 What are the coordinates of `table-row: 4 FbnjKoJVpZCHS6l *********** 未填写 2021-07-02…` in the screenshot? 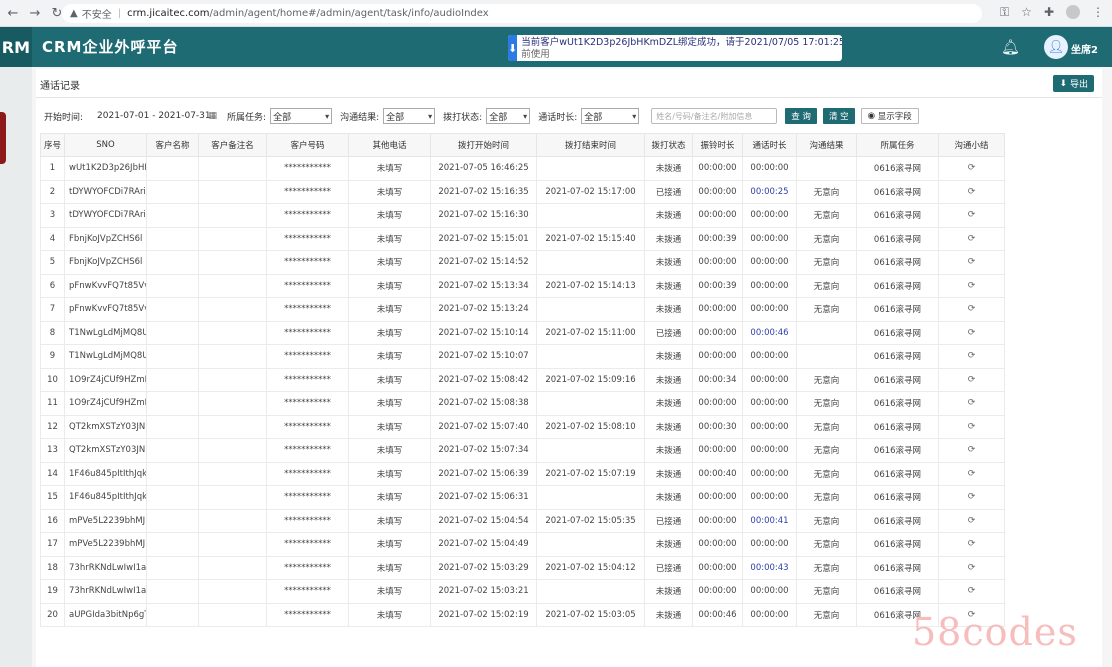 It's located at (522, 238).